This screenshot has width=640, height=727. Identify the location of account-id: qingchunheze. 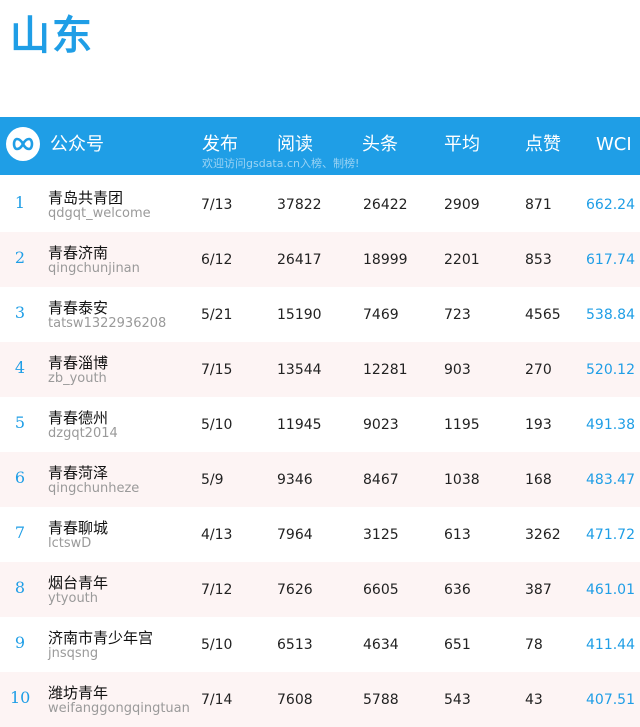
(94, 488).